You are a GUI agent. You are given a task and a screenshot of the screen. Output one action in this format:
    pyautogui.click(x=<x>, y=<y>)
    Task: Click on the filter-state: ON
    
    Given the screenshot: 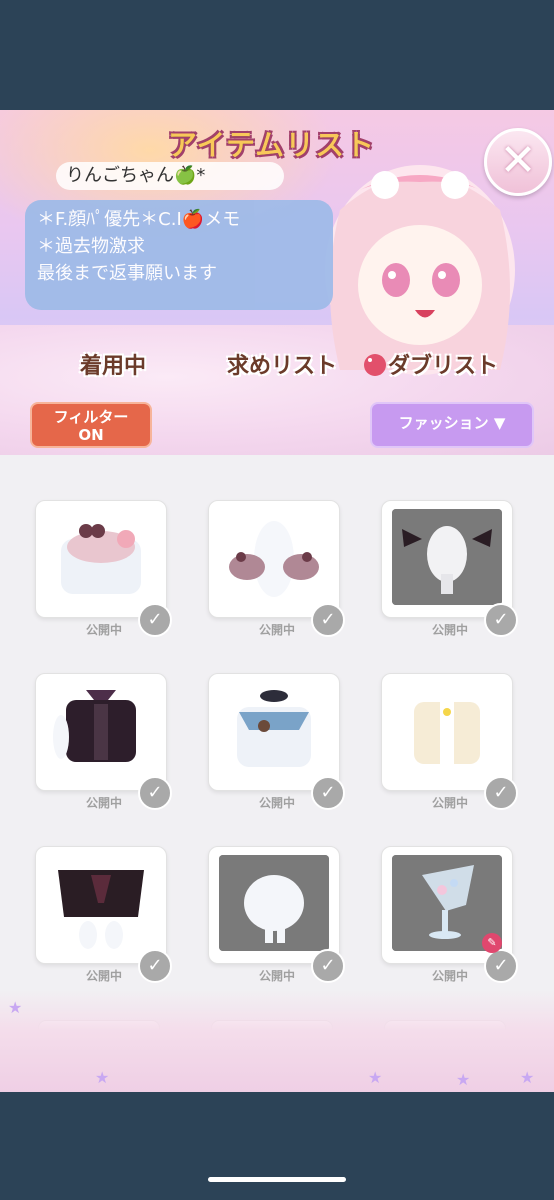 What is the action you would take?
    pyautogui.click(x=91, y=435)
    